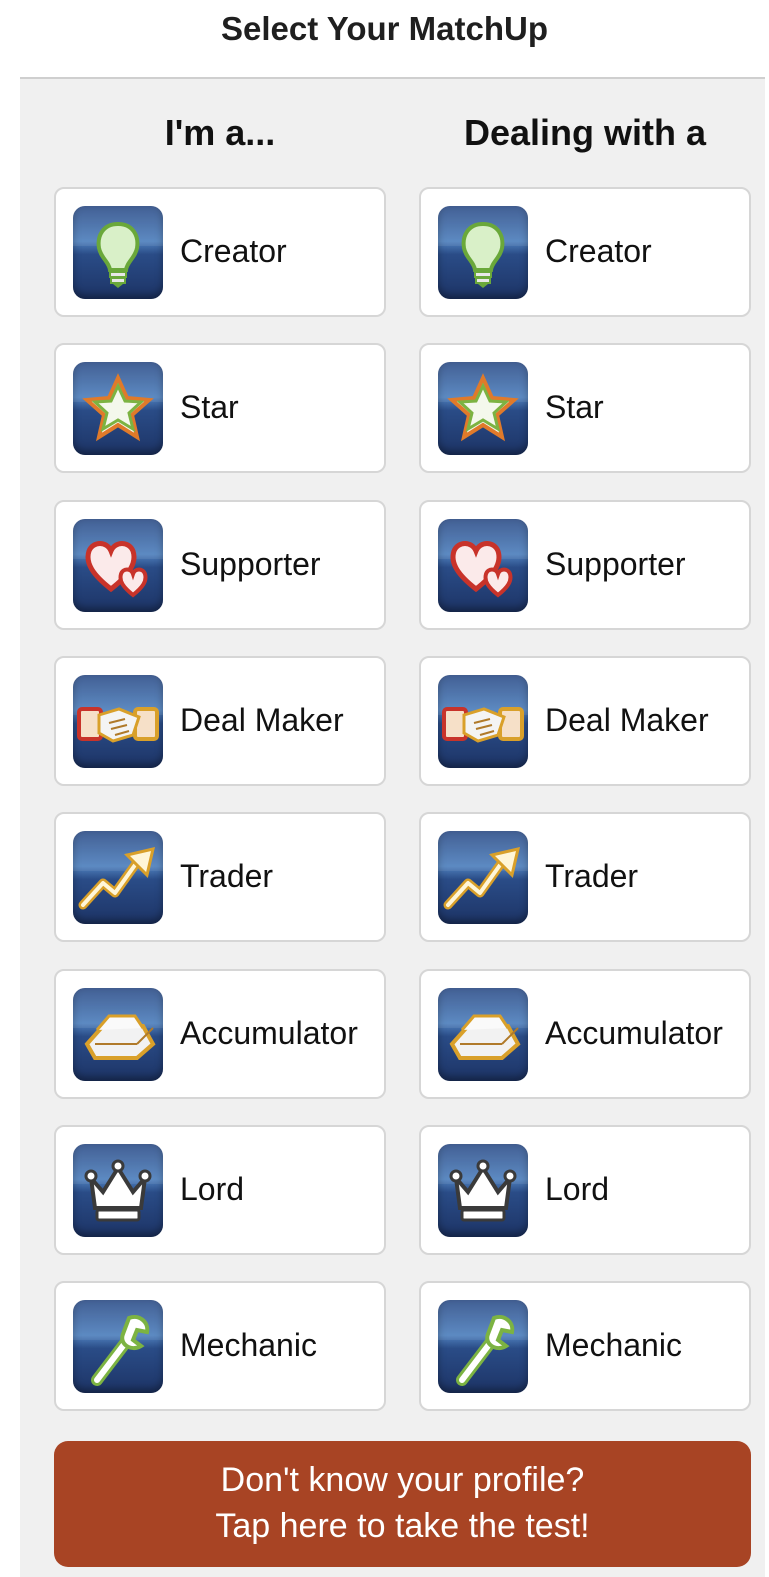 This screenshot has width=769, height=1577. I want to click on their-profile-card-accumulator: Accumulator, so click(585, 1034).